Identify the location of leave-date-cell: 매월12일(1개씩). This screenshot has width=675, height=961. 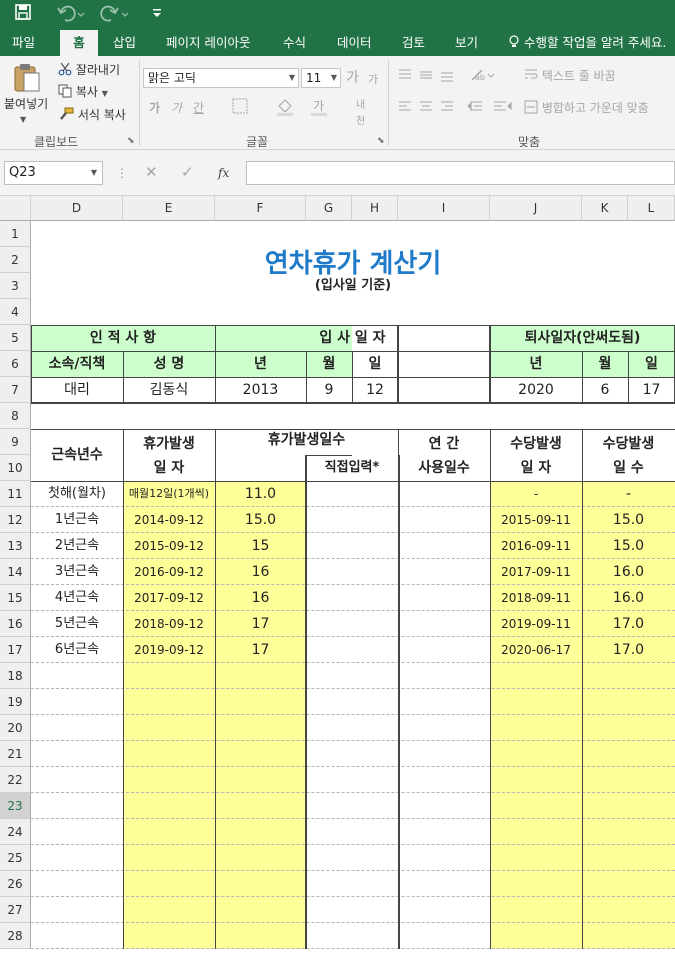
(169, 494).